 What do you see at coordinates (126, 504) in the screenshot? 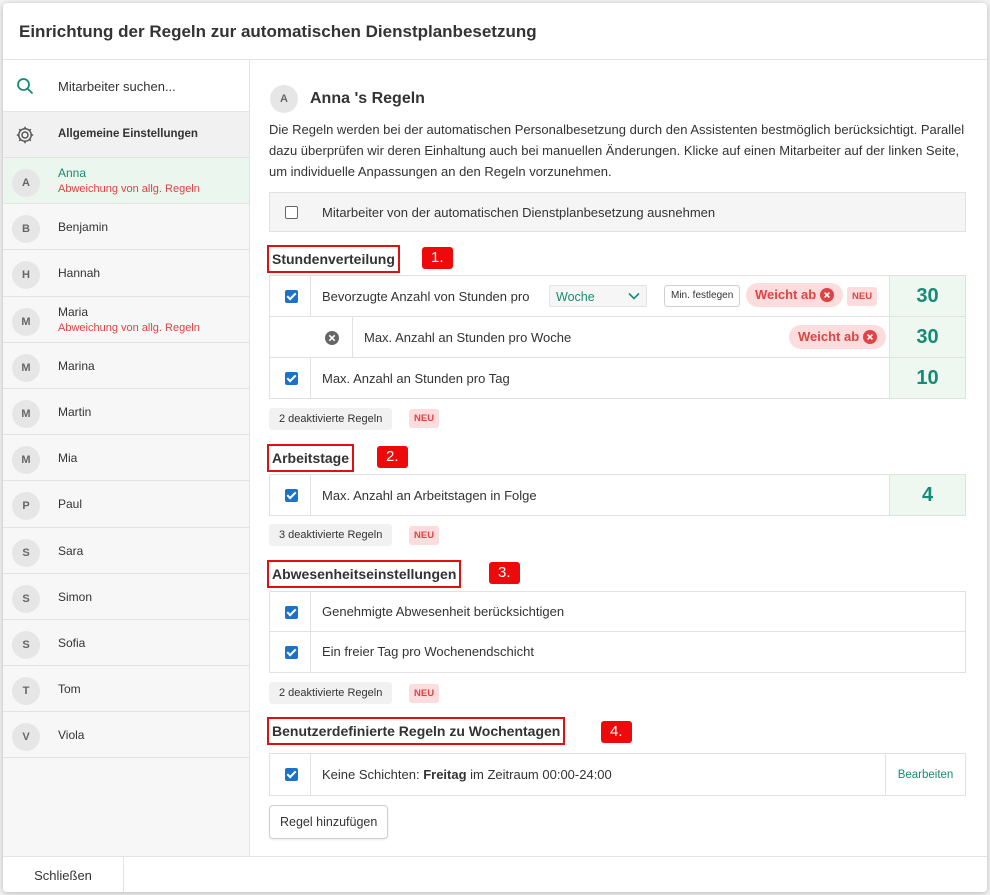
I see `employee-item: P Paul` at bounding box center [126, 504].